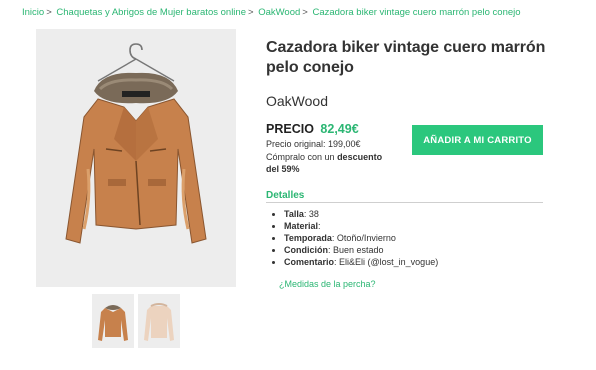 This screenshot has height=370, width=596. I want to click on detail-item-temporada: Temporada: Otoño/Invierno, so click(361, 238).